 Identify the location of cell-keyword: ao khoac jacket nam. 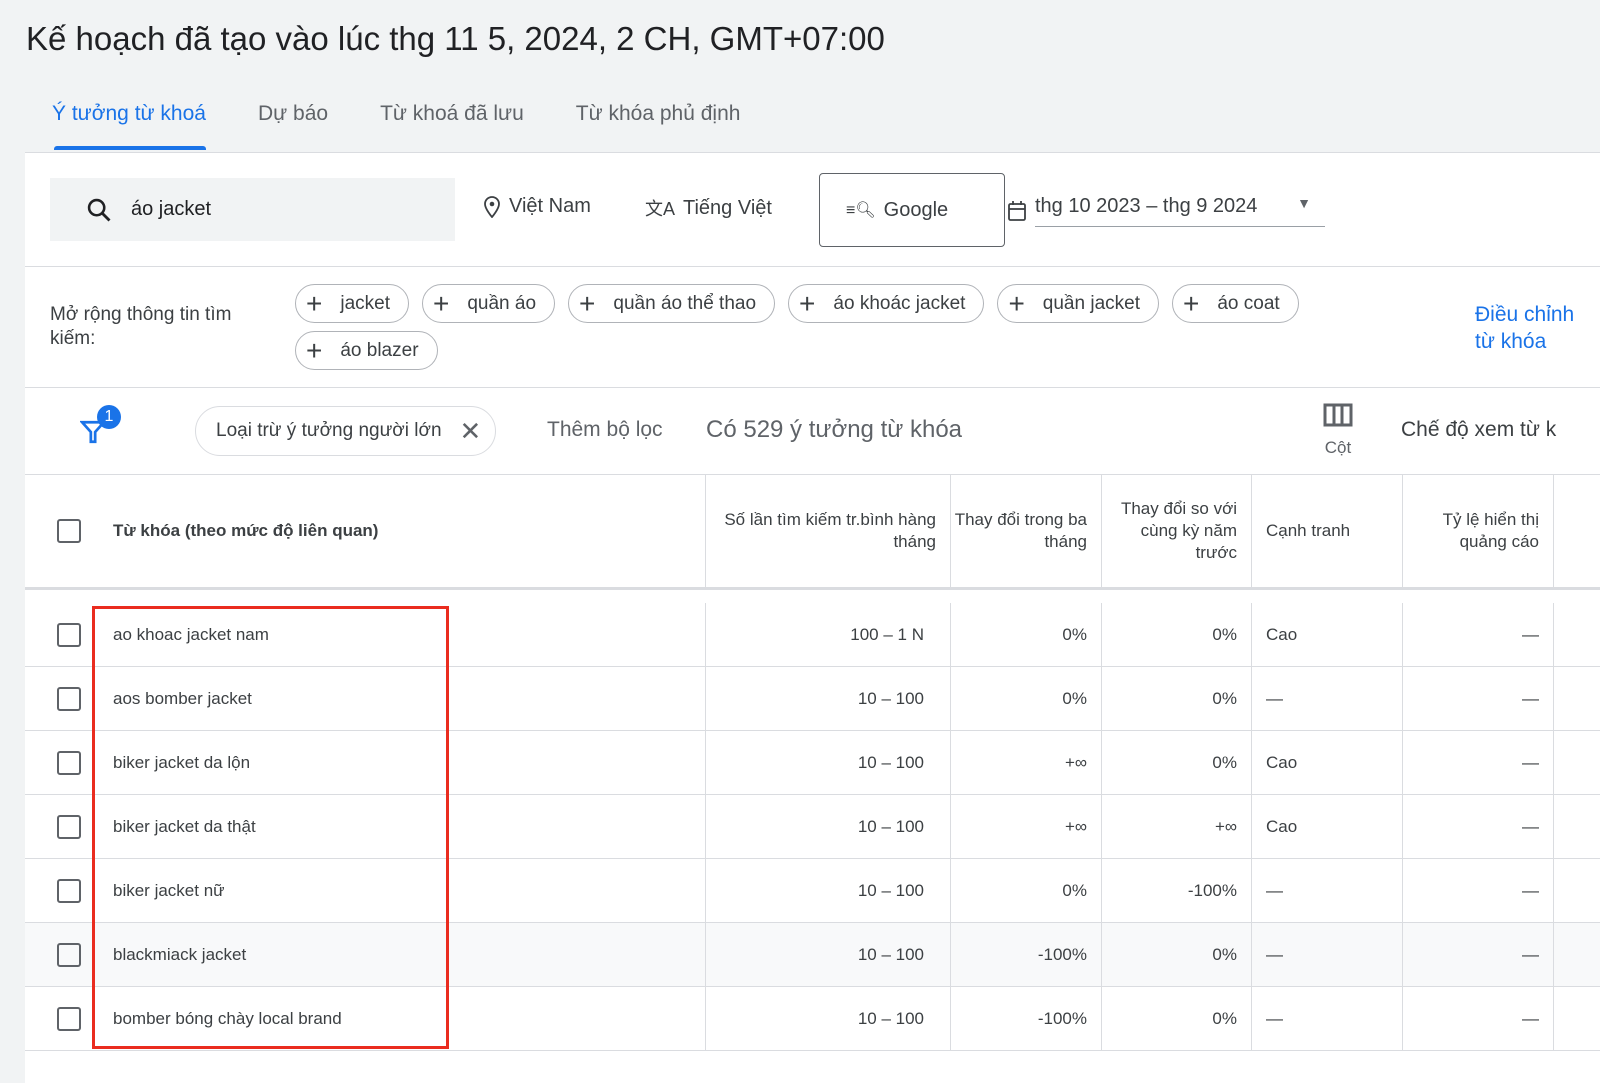
(191, 634).